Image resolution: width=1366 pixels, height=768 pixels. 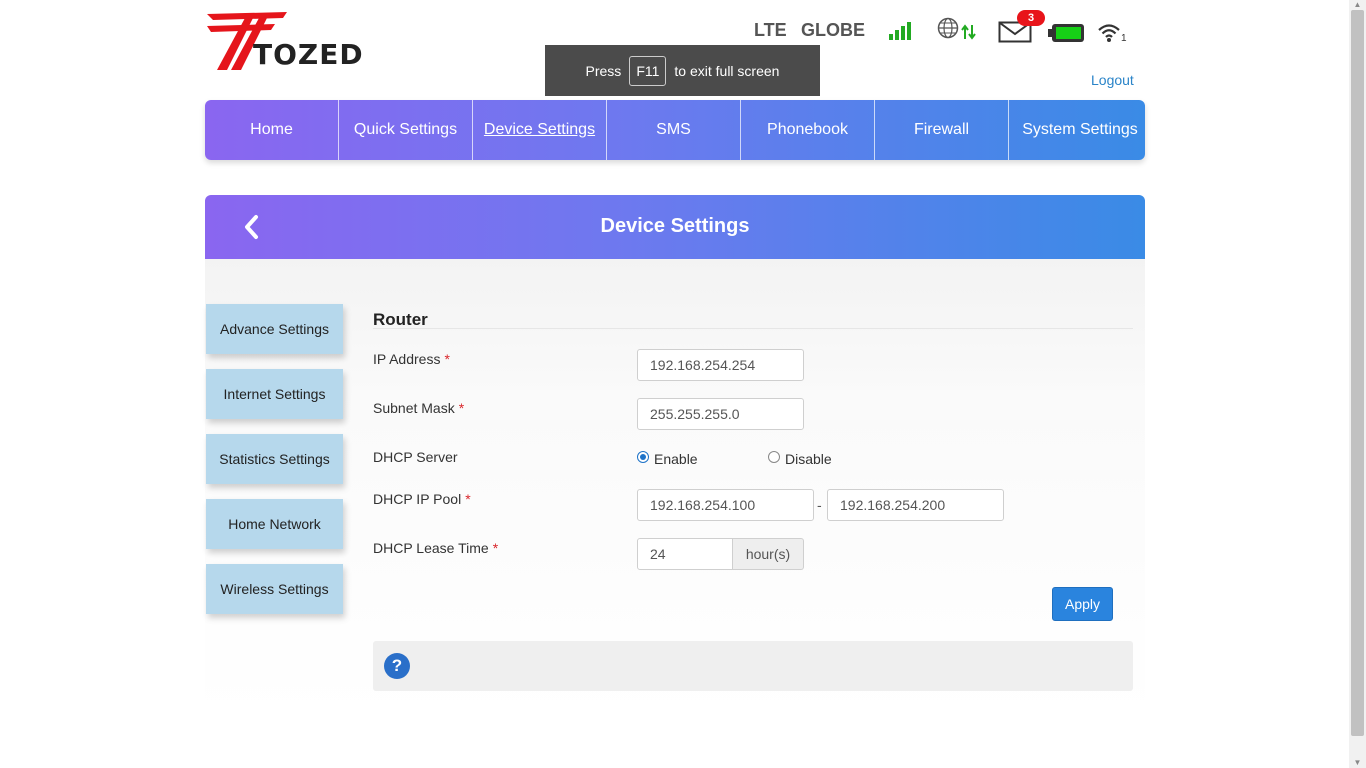 I want to click on tozed-logo: TOZED, so click(x=290, y=41).